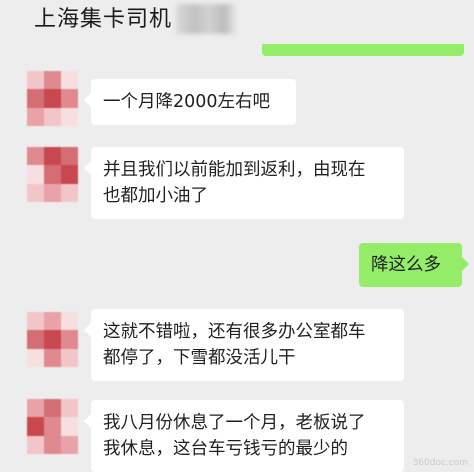 This screenshot has width=474, height=472. I want to click on previous-outgoing-message, so click(363, 50).